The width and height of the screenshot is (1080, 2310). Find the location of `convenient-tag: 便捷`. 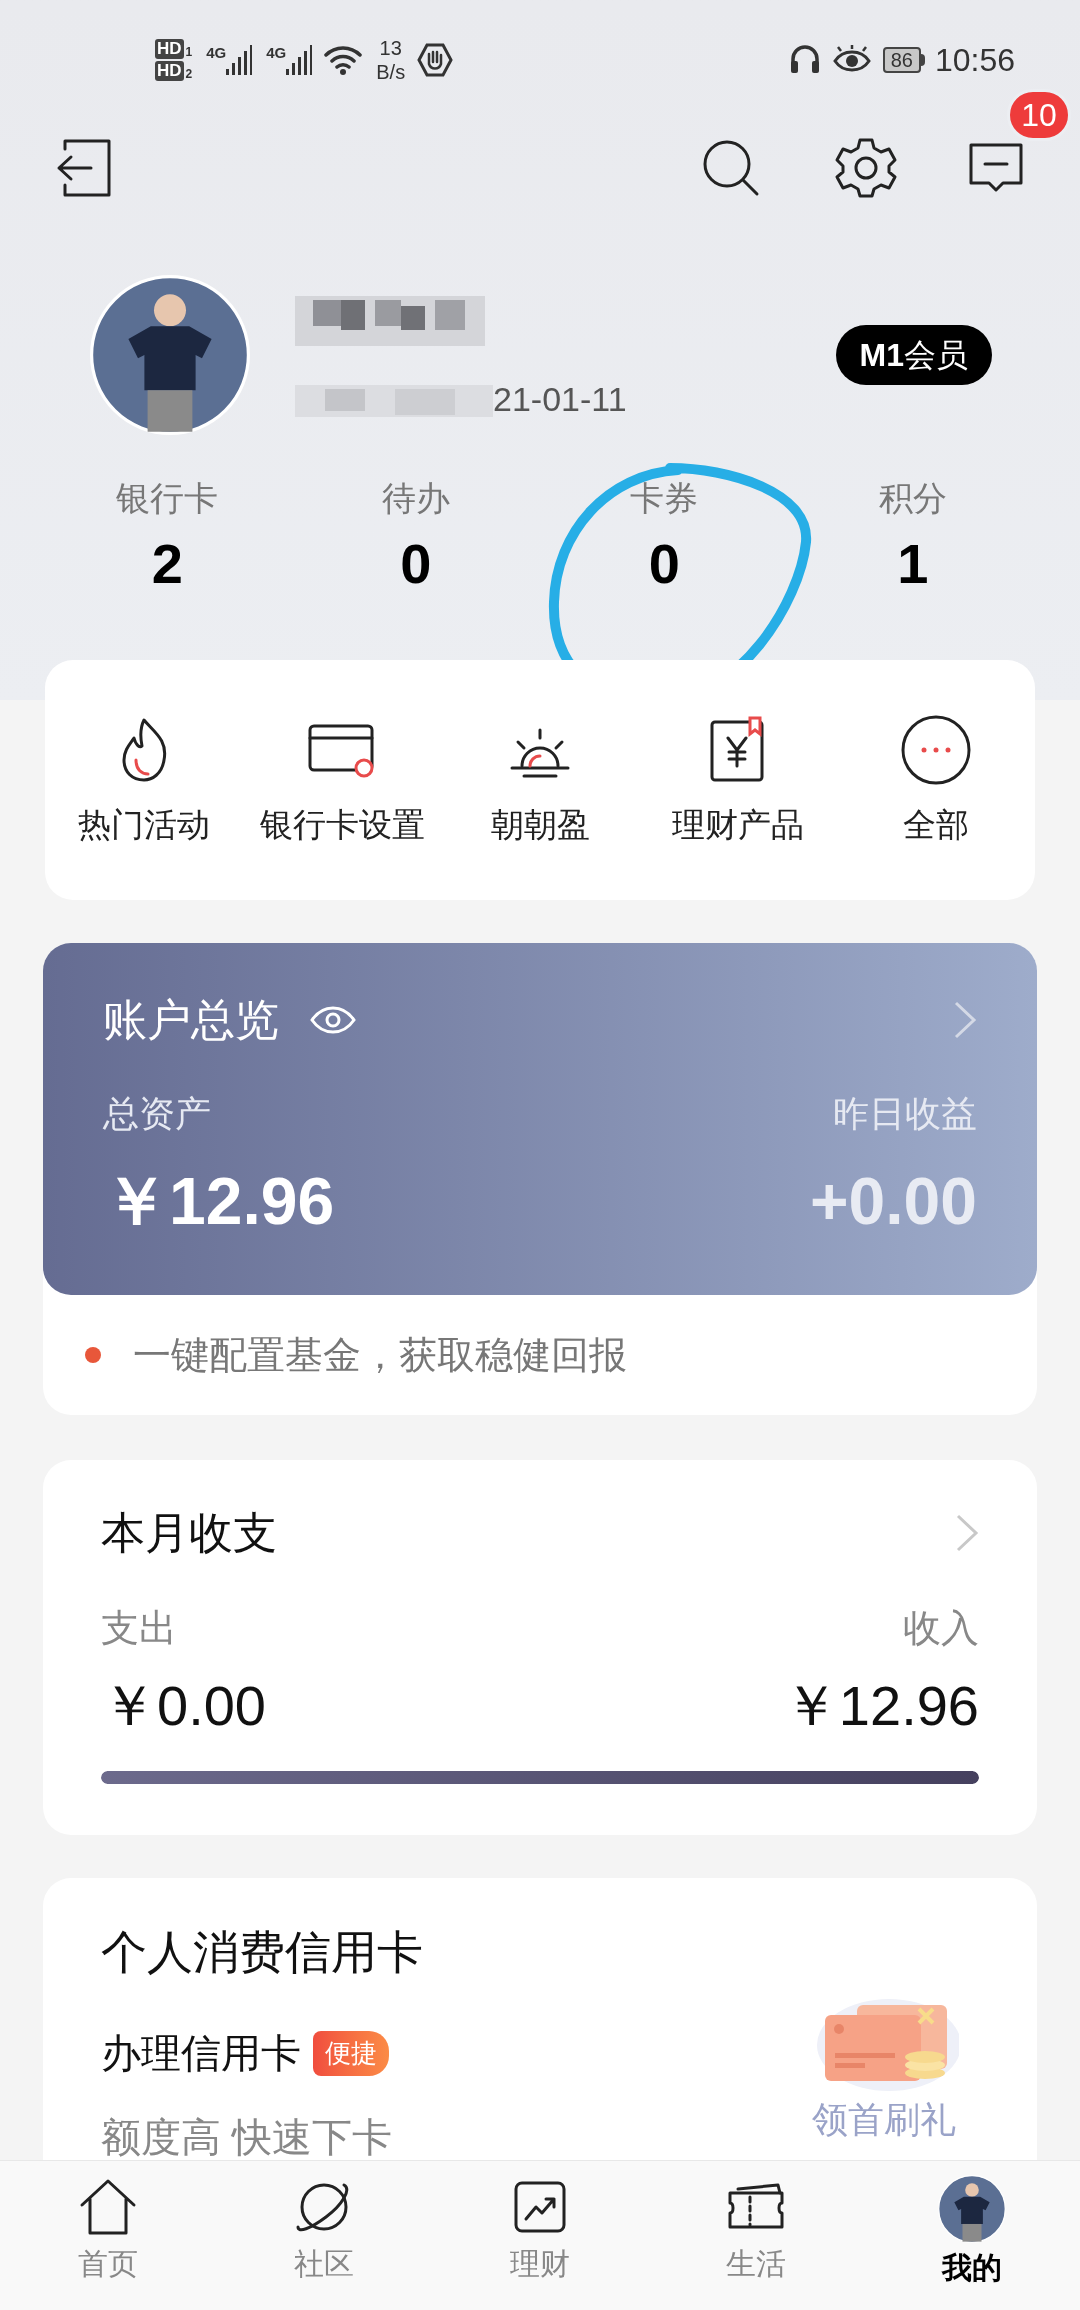

convenient-tag: 便捷 is located at coordinates (351, 2053).